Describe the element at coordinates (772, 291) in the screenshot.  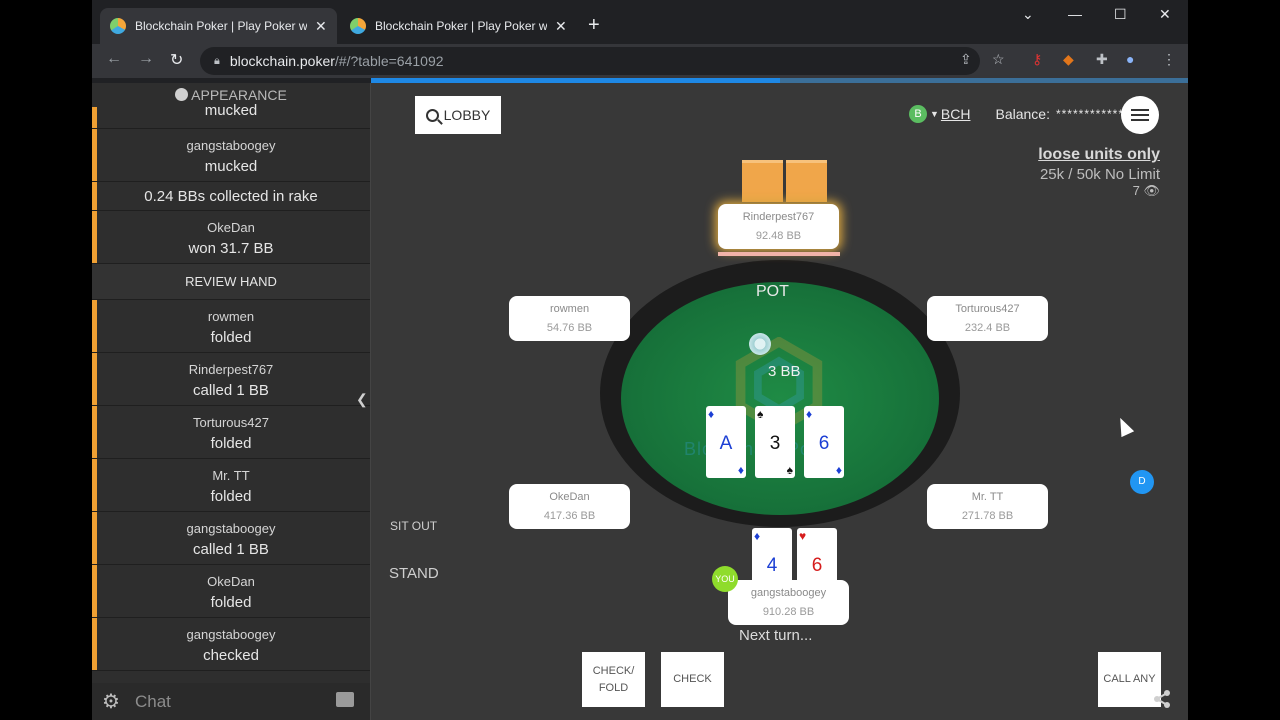
I see `pot-label: POT` at that location.